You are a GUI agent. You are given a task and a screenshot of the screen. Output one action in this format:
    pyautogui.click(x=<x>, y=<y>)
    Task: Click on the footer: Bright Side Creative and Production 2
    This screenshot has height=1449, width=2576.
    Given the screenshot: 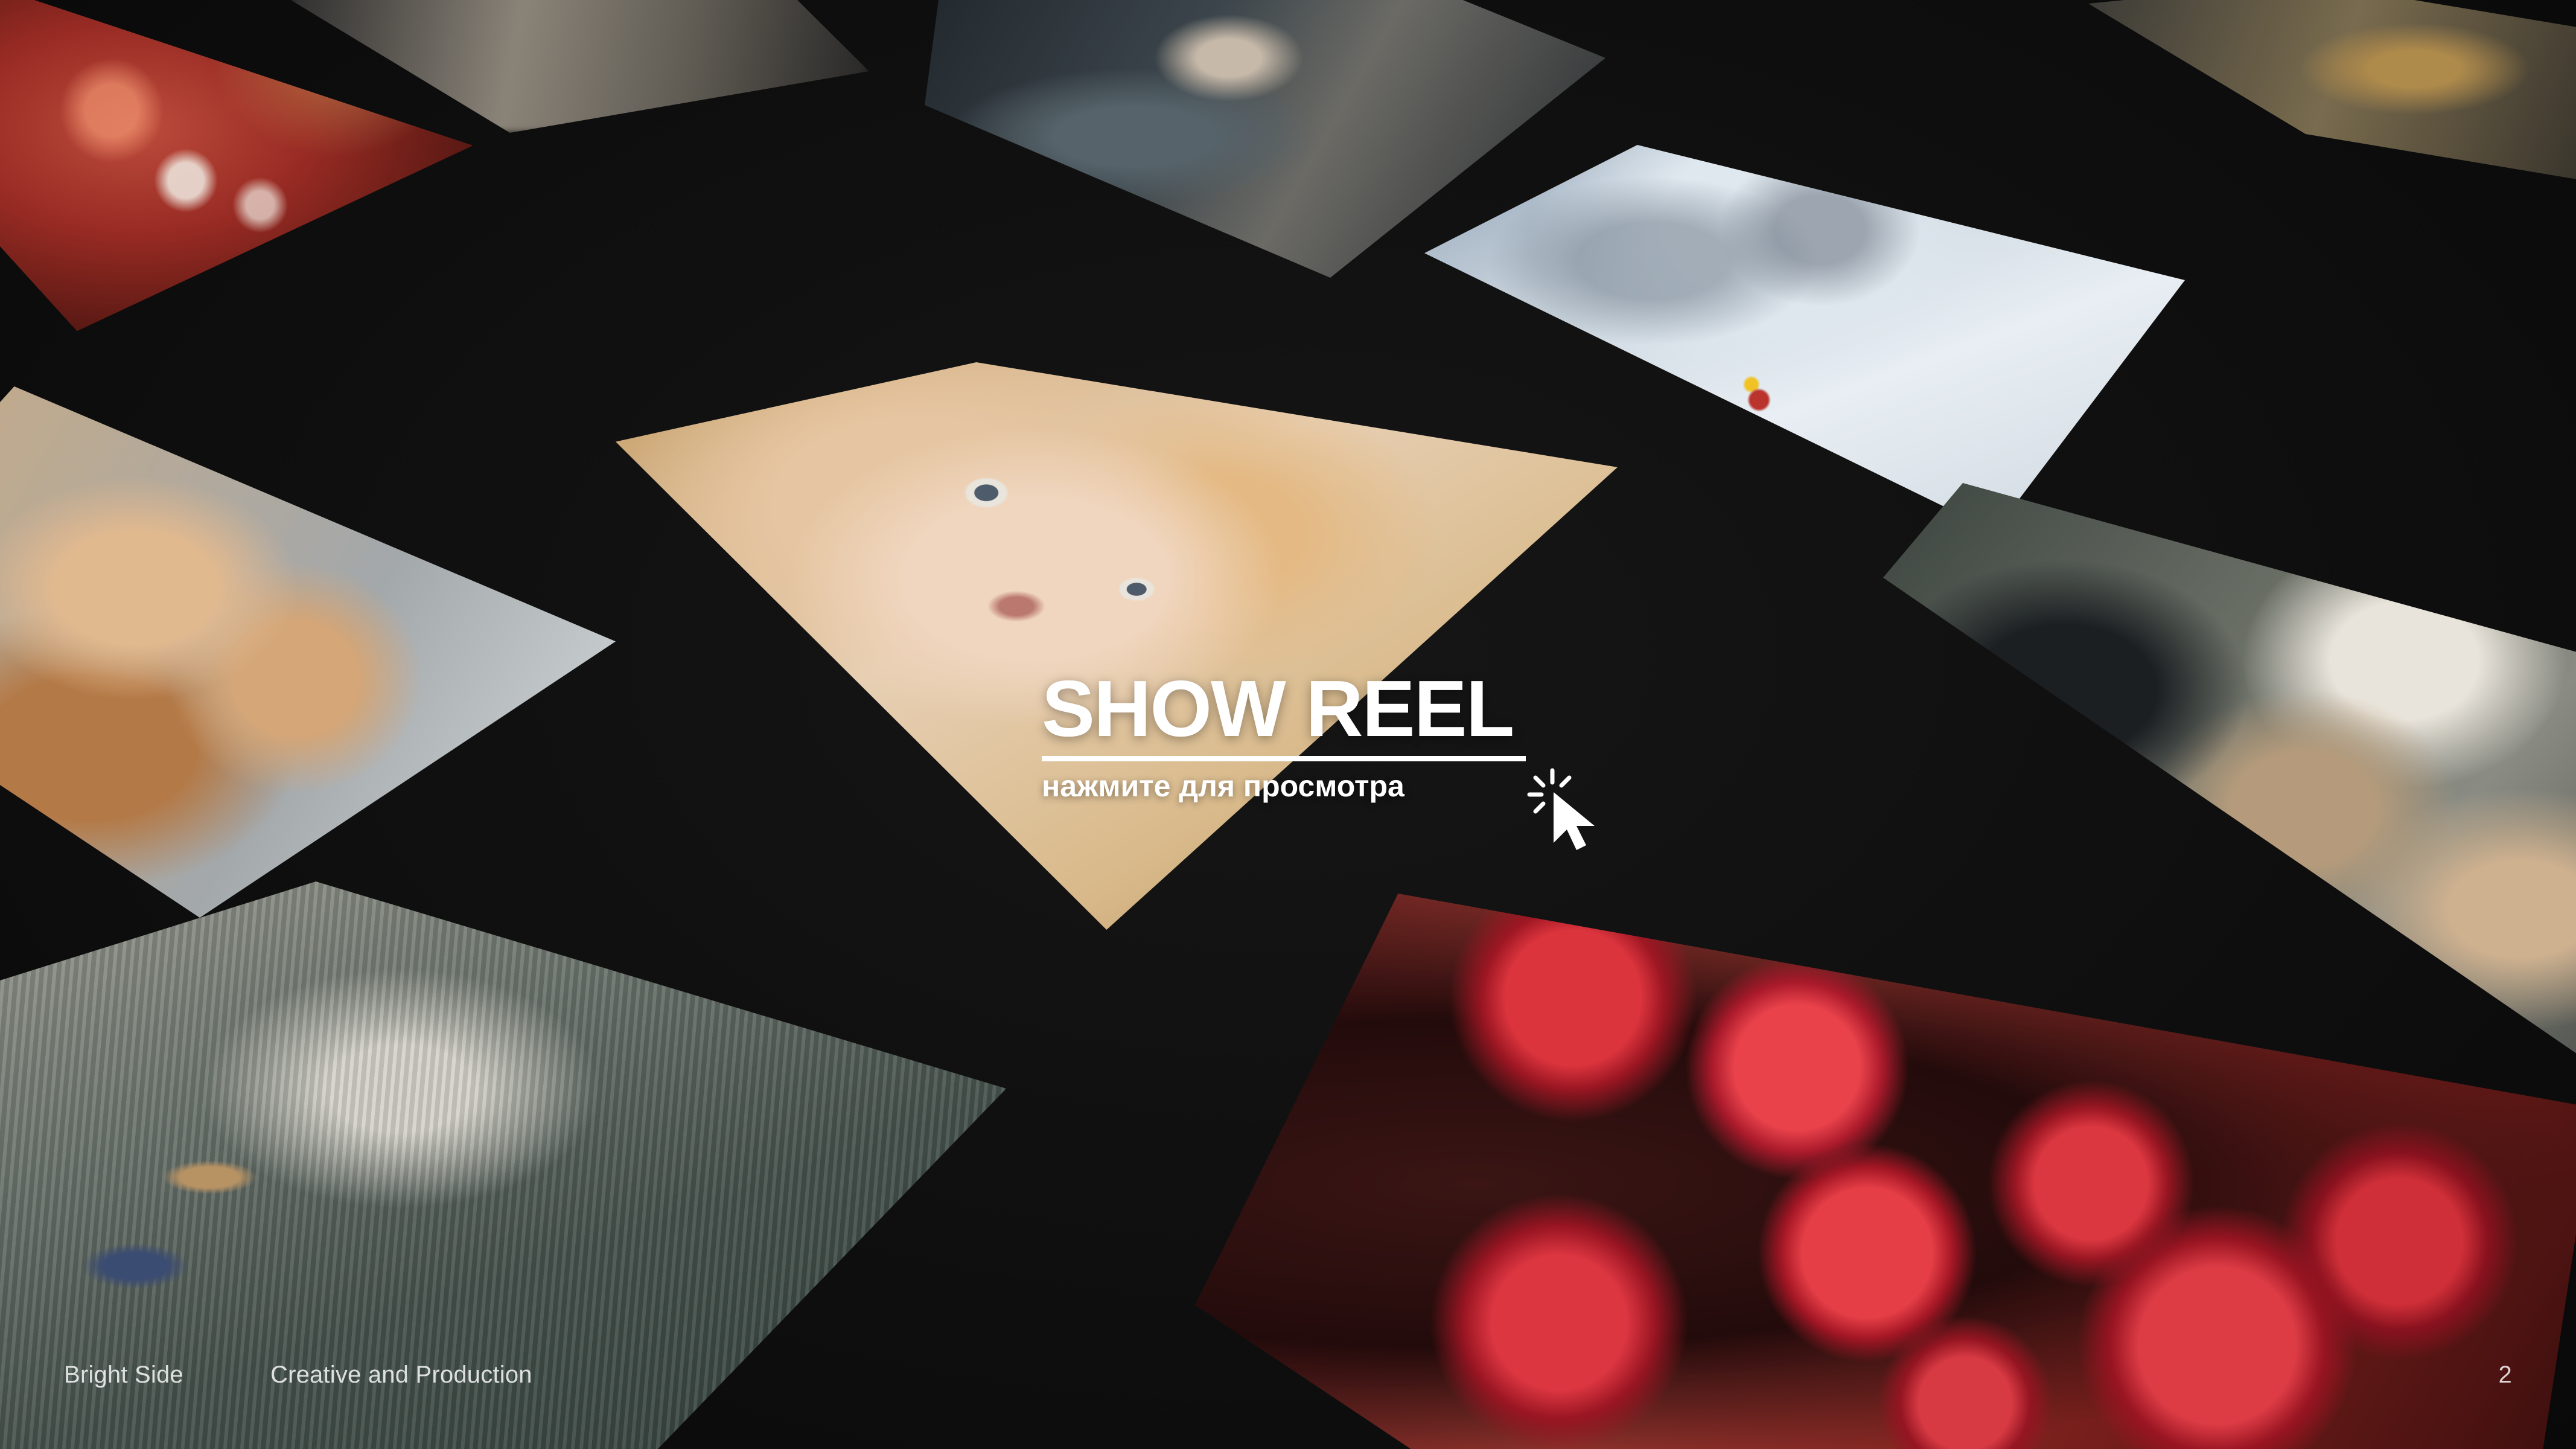 What is the action you would take?
    pyautogui.click(x=1288, y=1376)
    